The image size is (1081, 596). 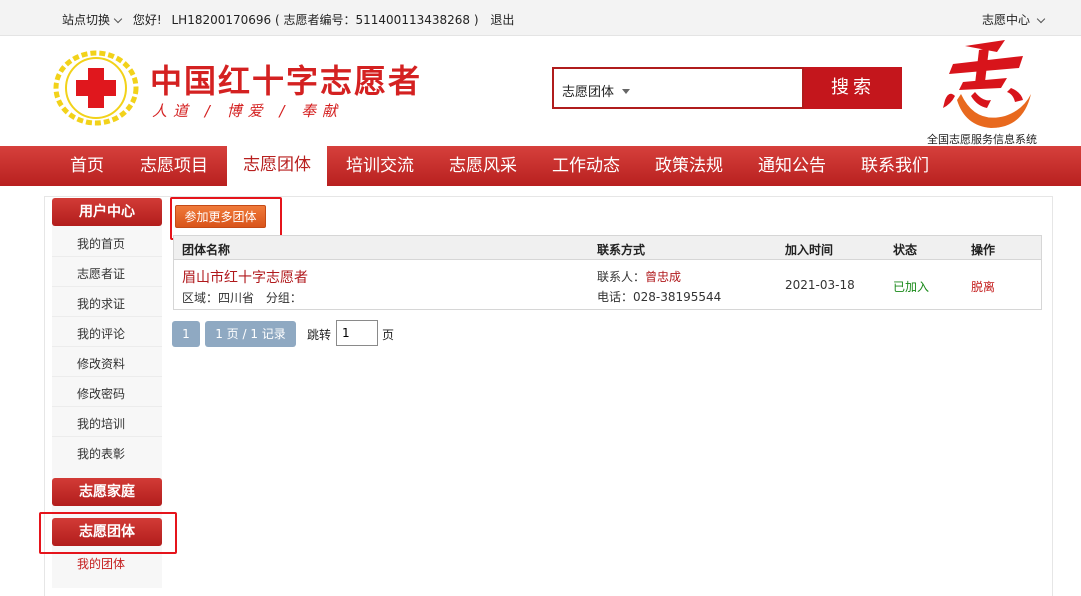 What do you see at coordinates (626, 91) in the screenshot?
I see `caret-down-icon` at bounding box center [626, 91].